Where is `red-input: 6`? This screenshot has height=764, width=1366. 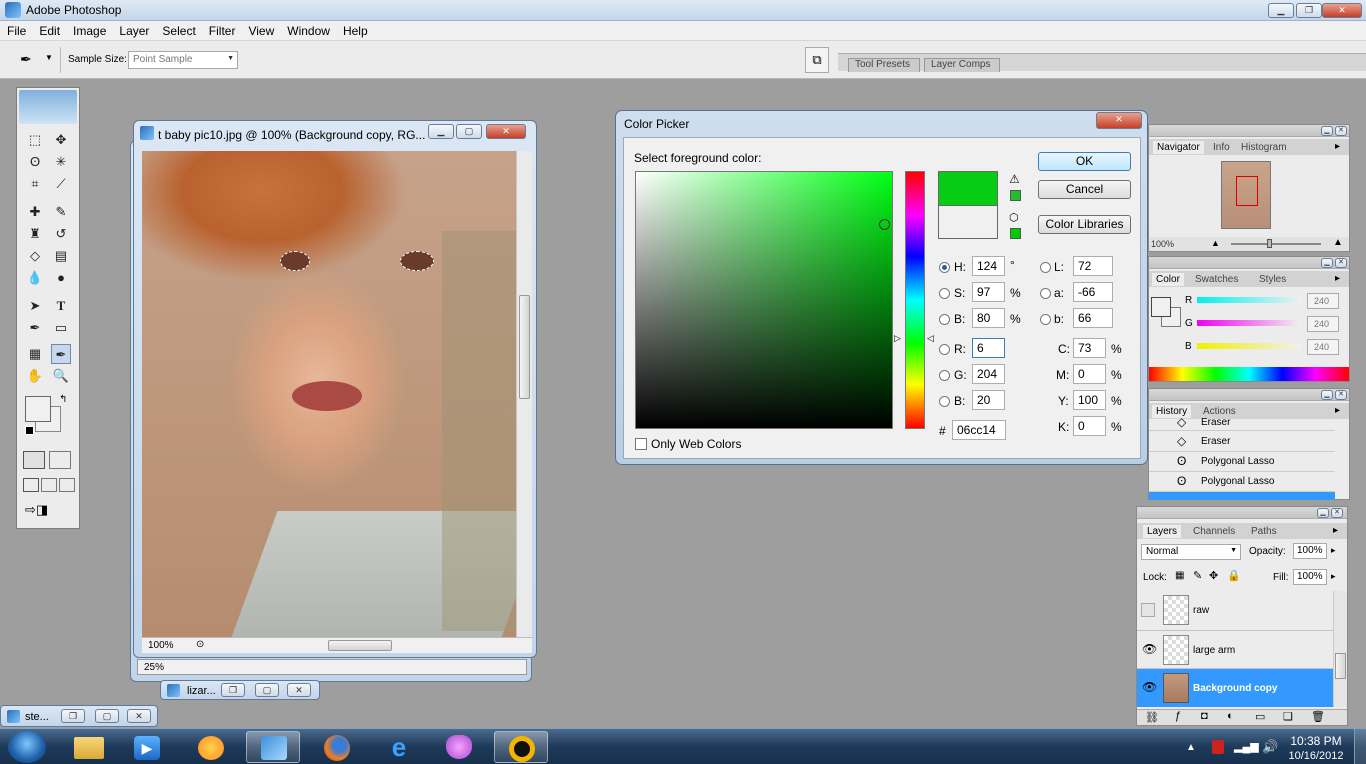
red-input: 6 is located at coordinates (988, 348).